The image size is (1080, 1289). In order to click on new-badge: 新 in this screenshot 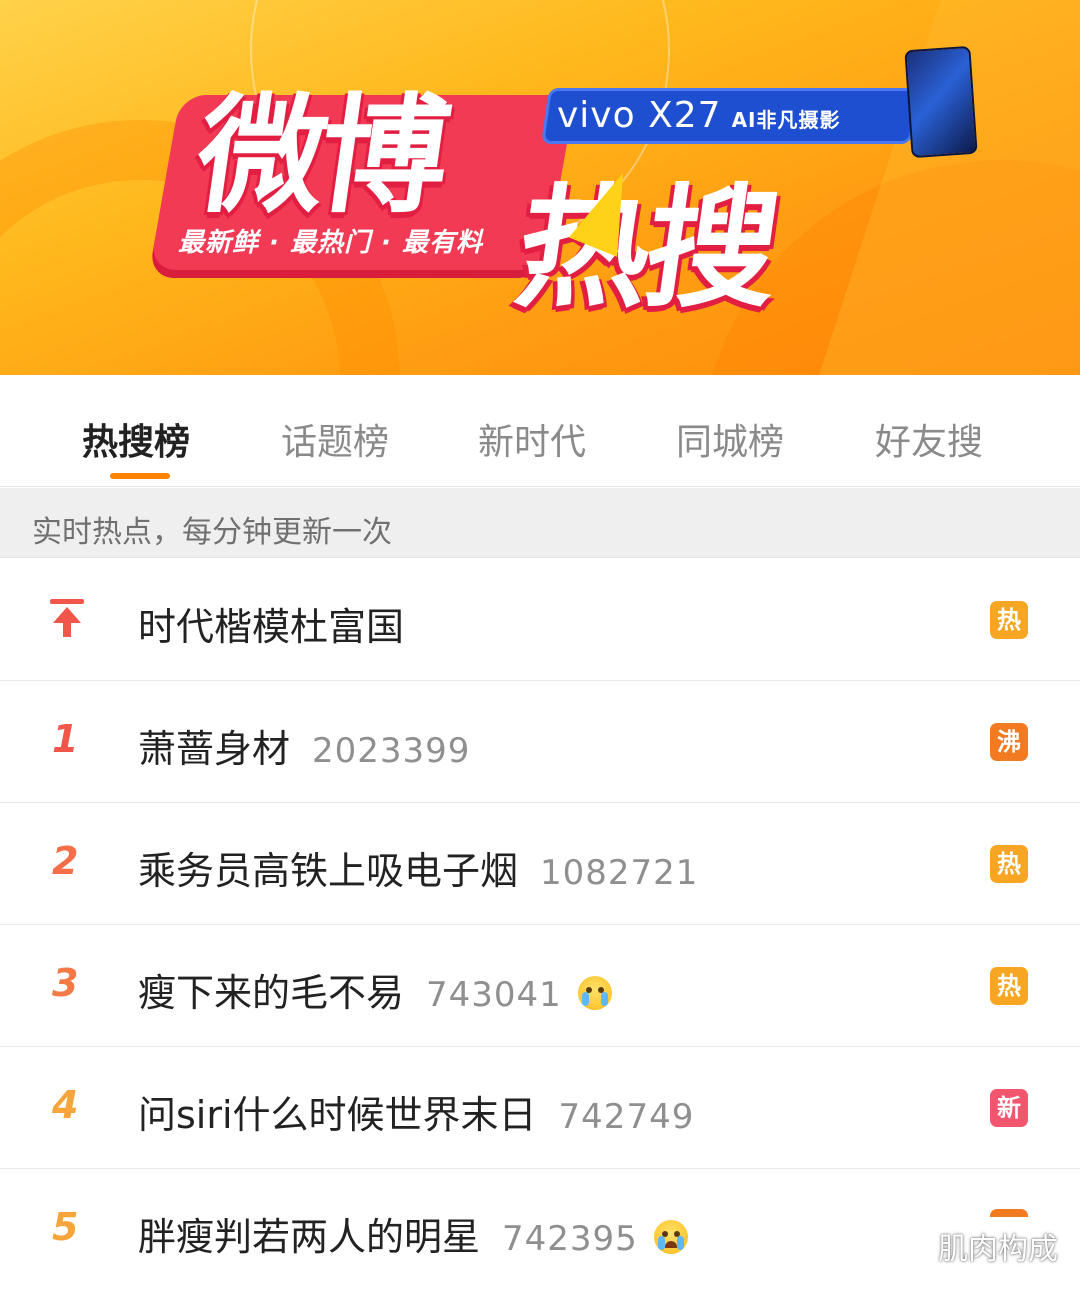, I will do `click(1009, 1108)`.